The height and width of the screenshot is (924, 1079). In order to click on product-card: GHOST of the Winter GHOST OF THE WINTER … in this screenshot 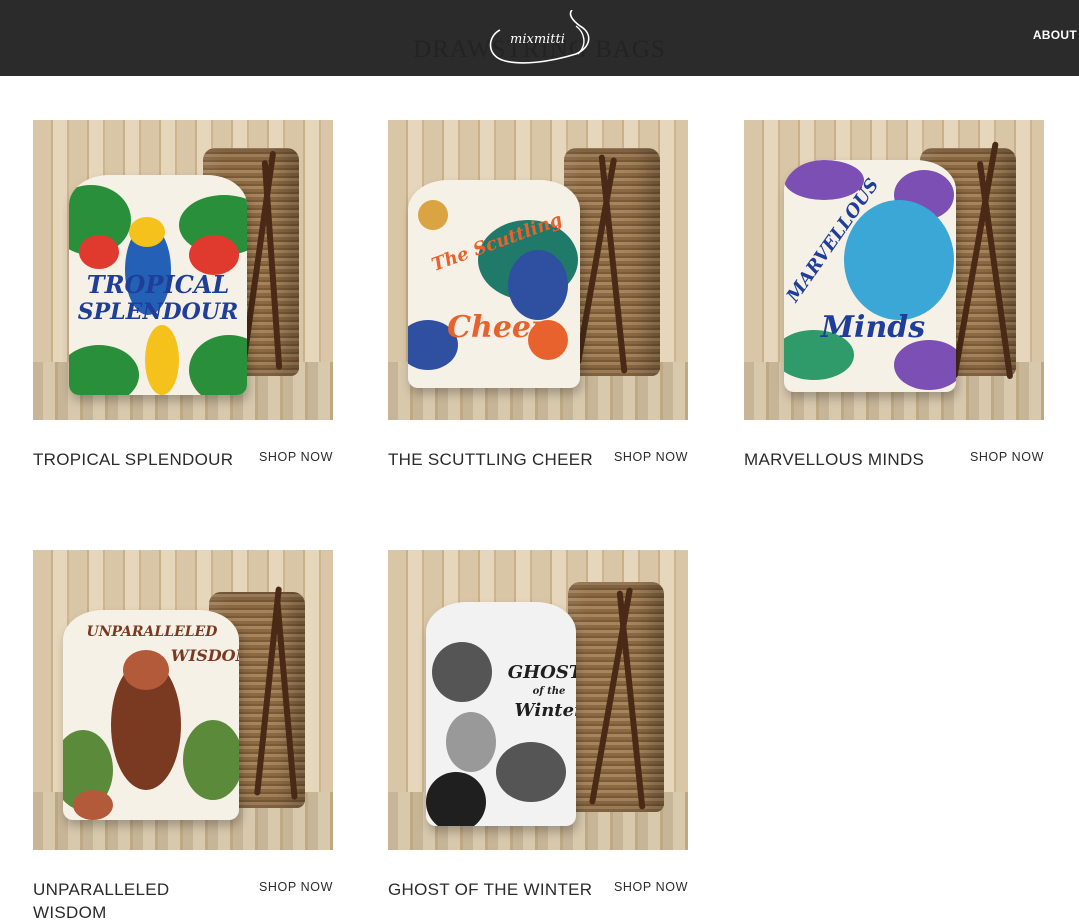, I will do `click(538, 724)`.